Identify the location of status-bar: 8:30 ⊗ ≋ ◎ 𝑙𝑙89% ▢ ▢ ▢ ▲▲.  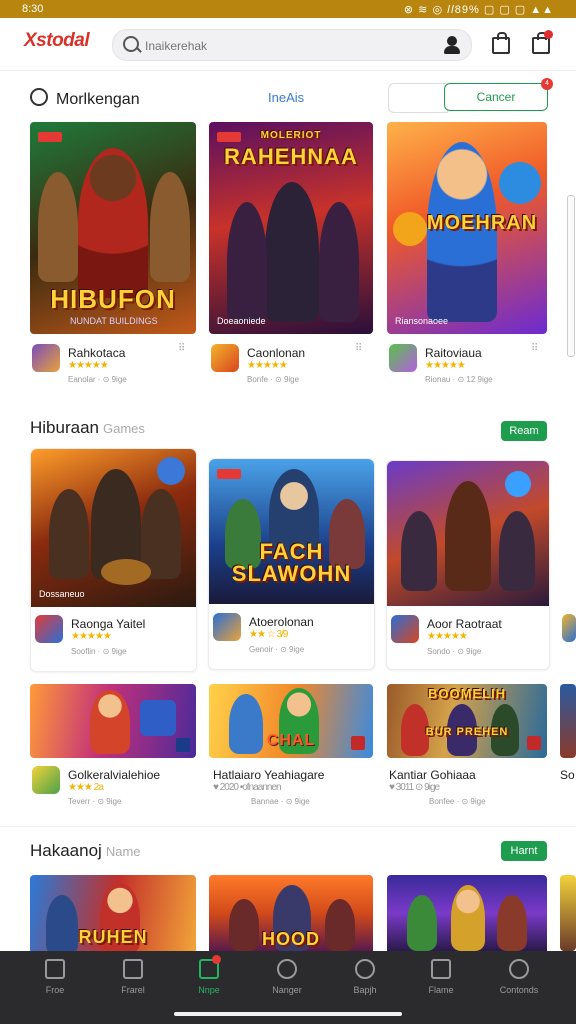
(288, 9).